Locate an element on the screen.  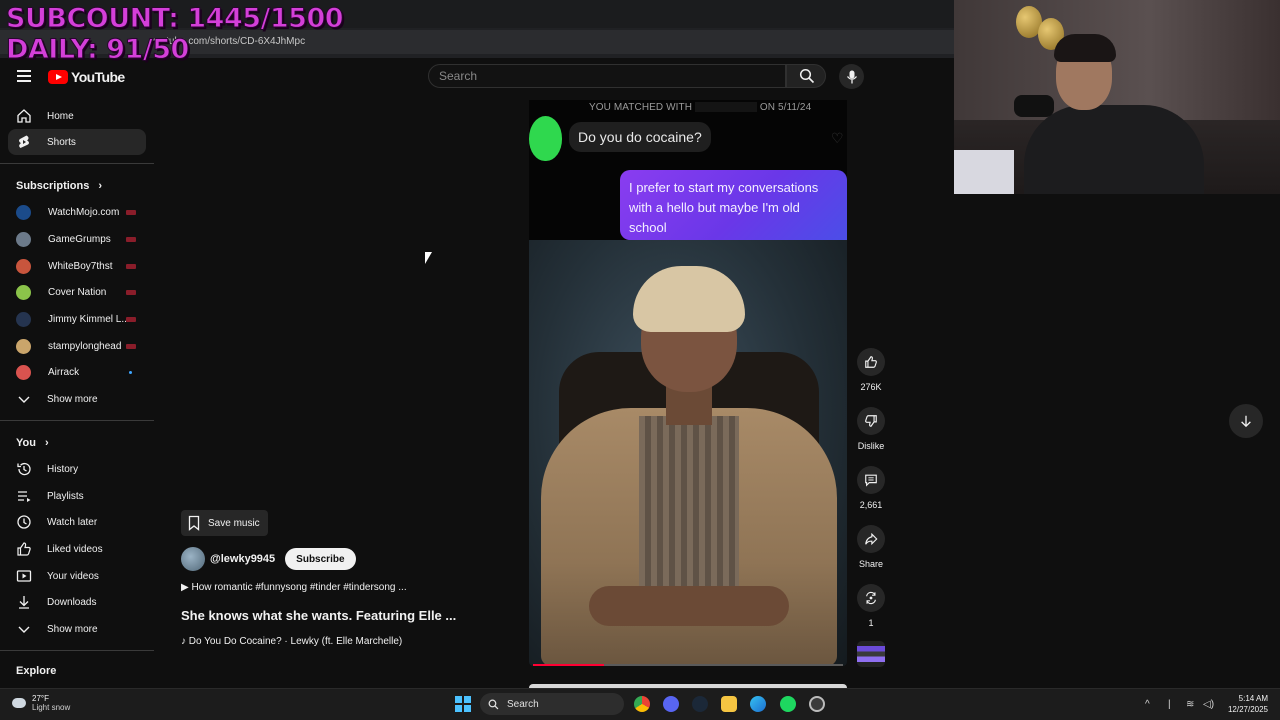
dislike-button-circle is located at coordinates (871, 421).